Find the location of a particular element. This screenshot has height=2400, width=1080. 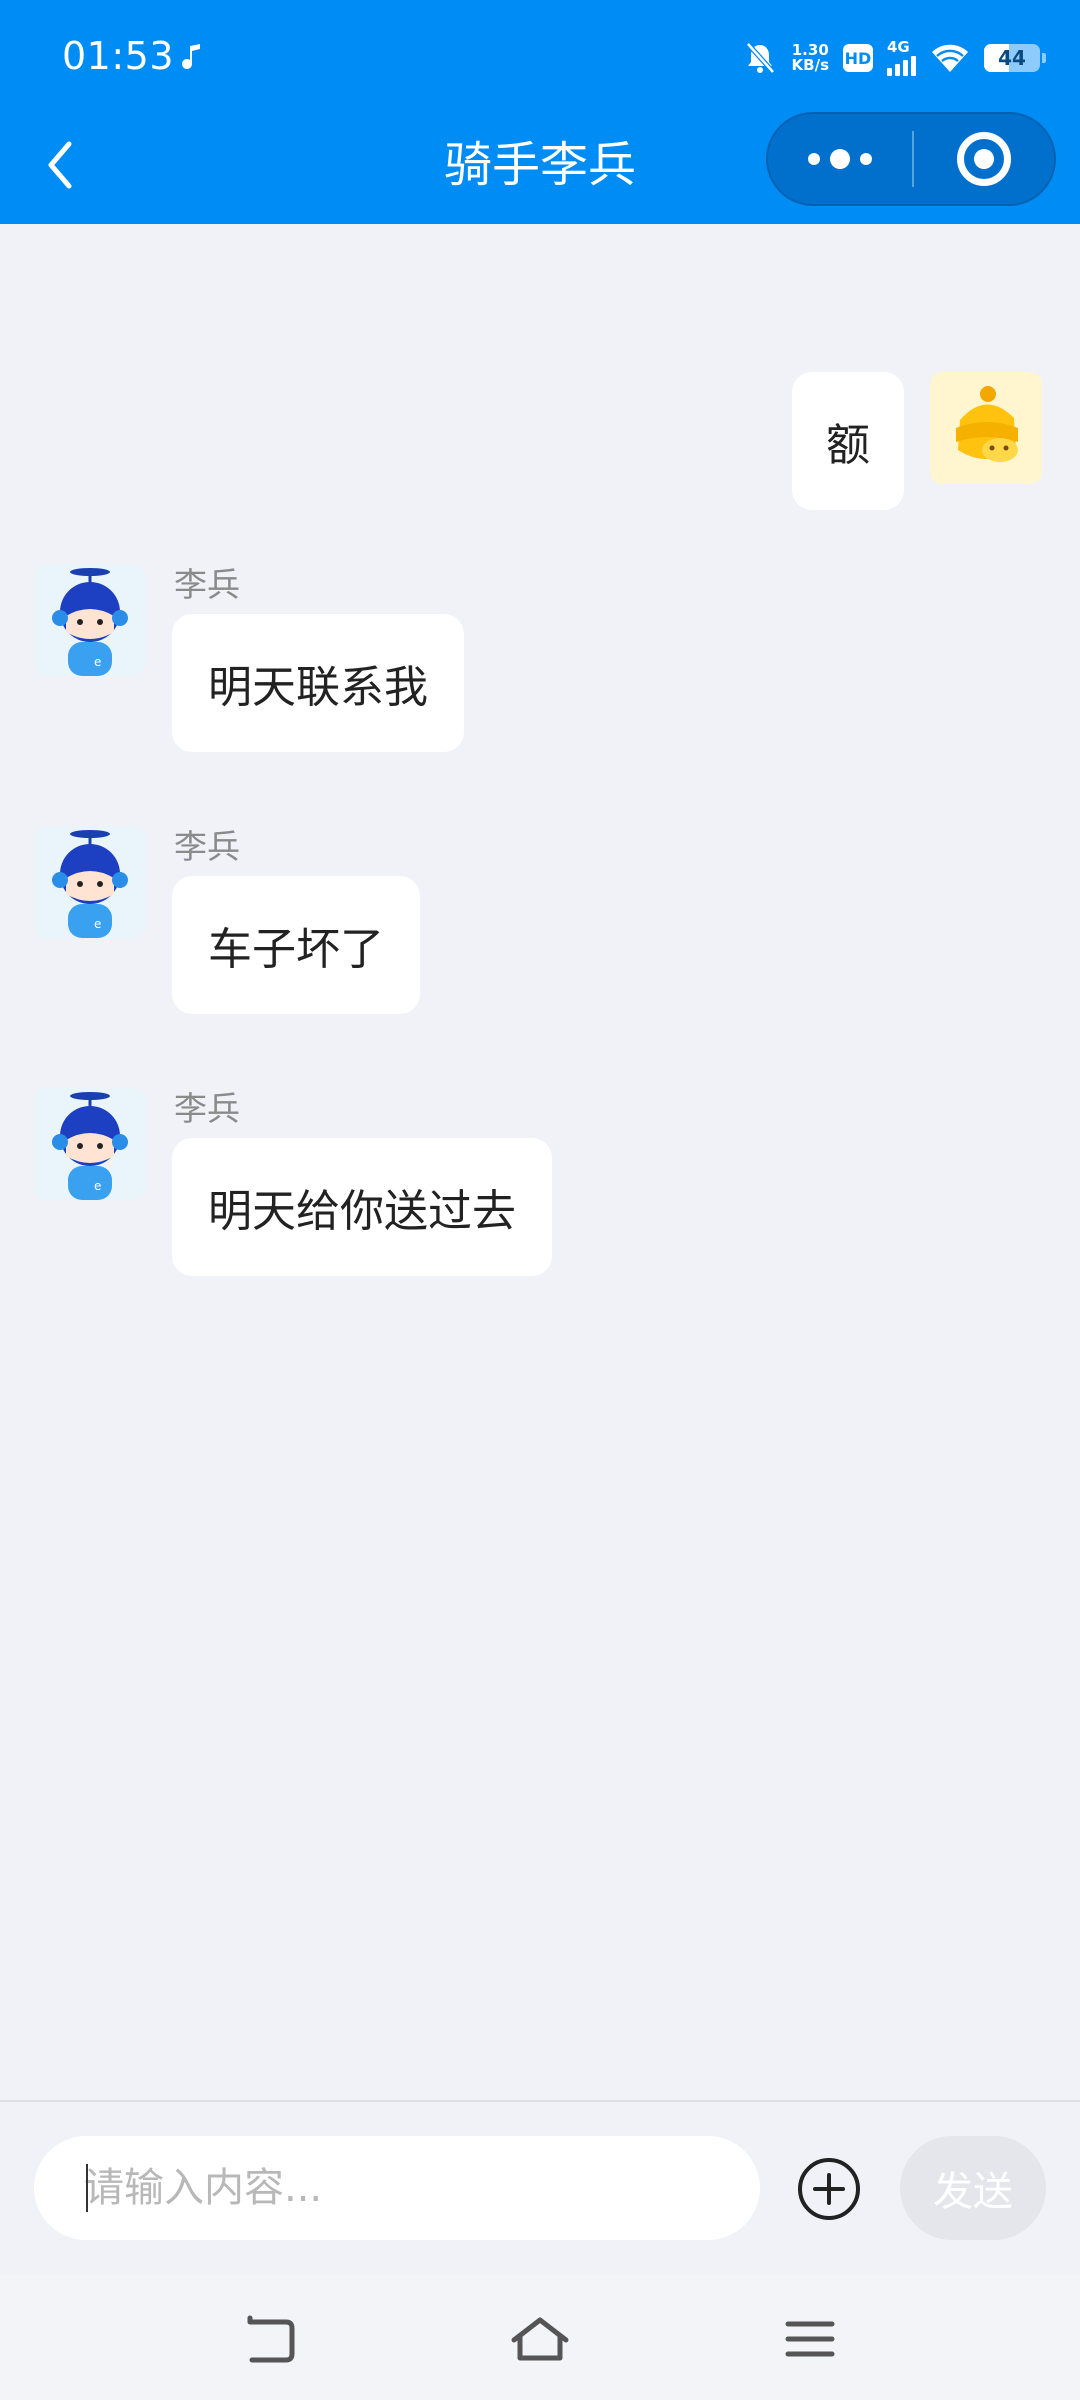

wifi-icon is located at coordinates (950, 58).